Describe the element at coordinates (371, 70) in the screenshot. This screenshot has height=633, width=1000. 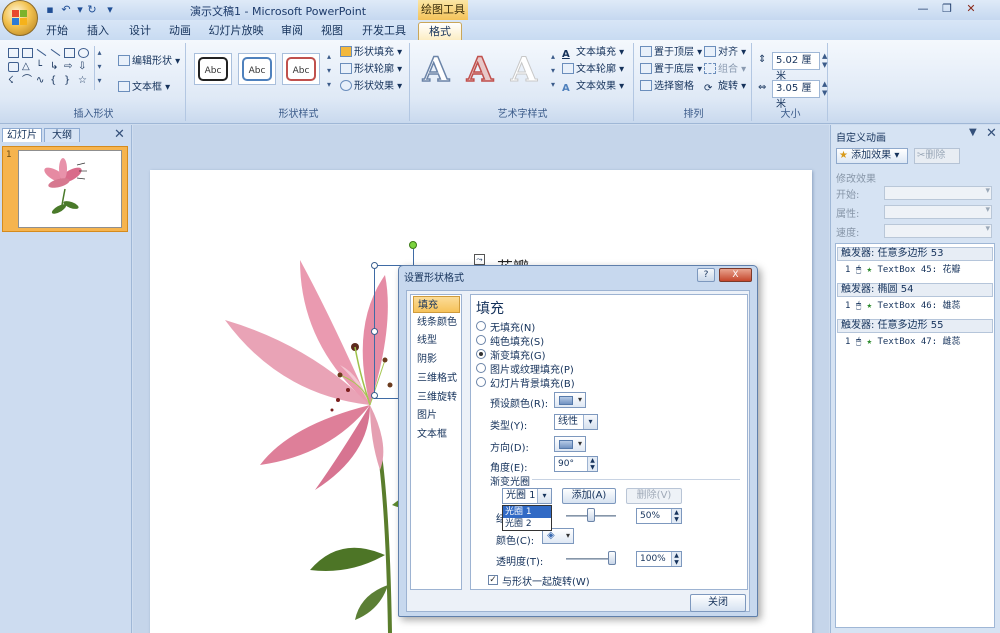
I see `shape-outline-button: 形状轮廓 ▾` at that location.